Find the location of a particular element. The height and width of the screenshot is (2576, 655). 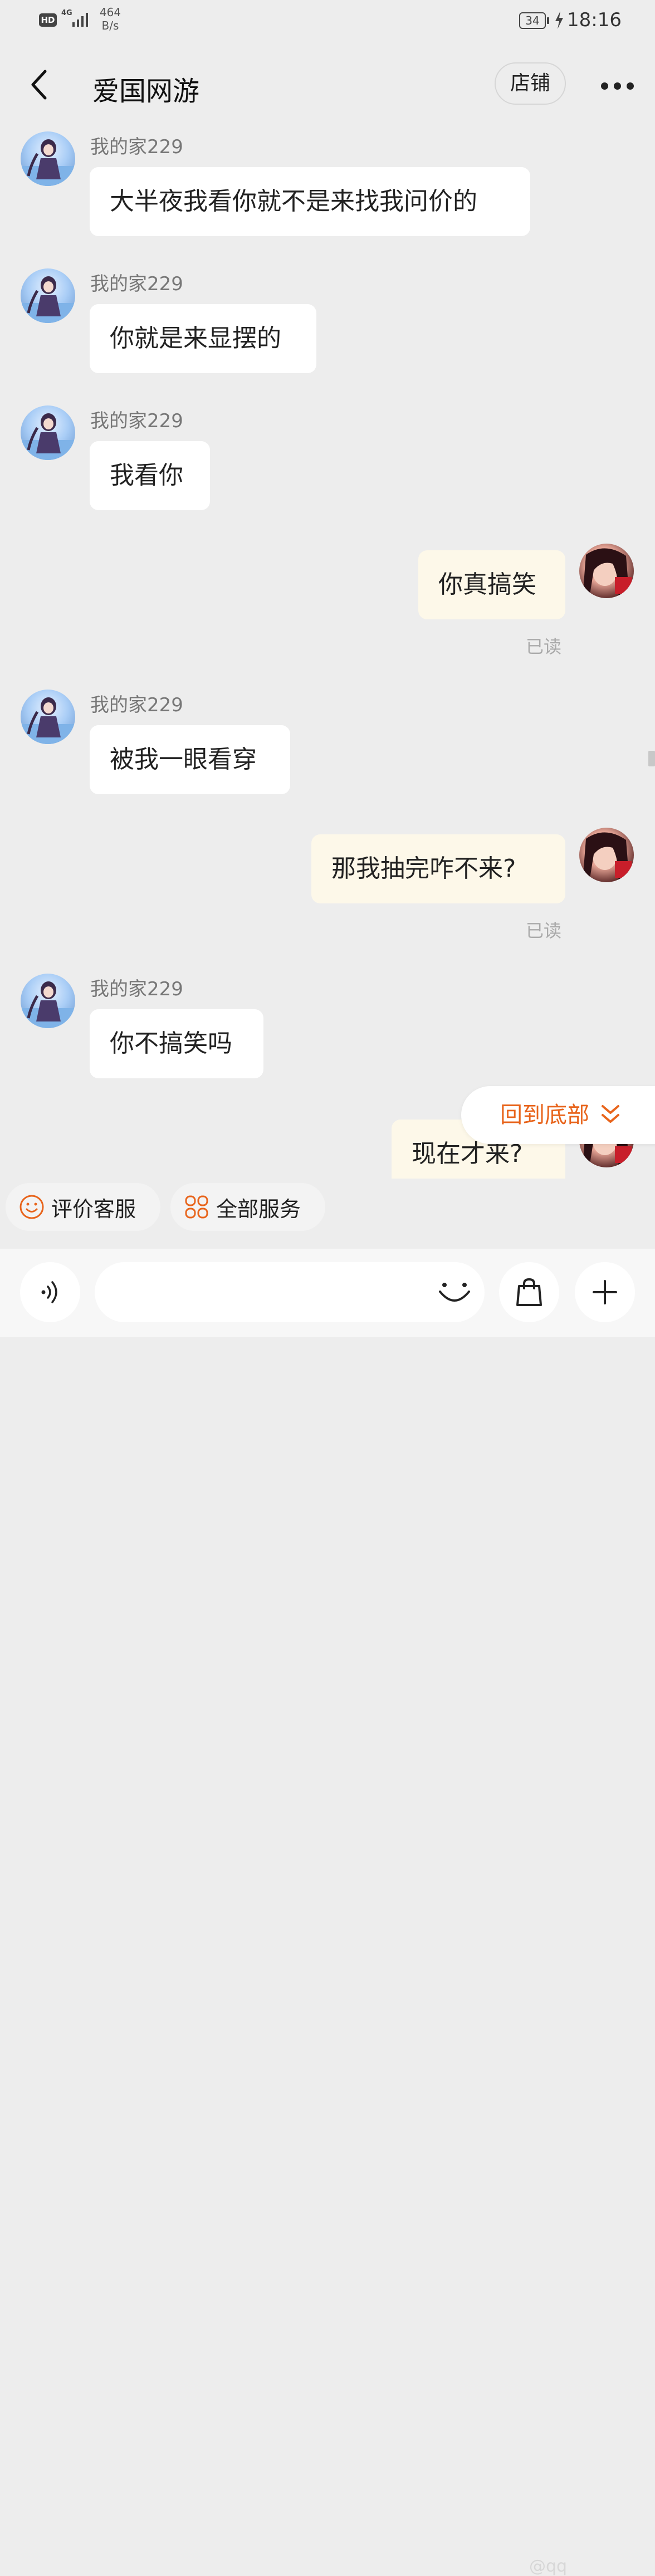

all-services-button: 全部服务 is located at coordinates (248, 1207).